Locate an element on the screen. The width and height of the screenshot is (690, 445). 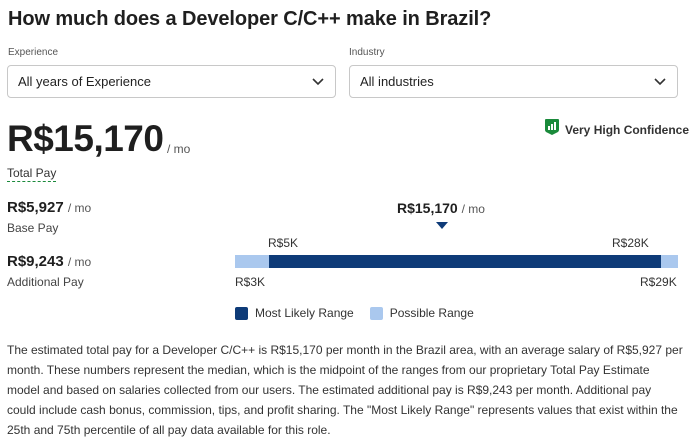
possible-range-bar is located at coordinates (456, 261).